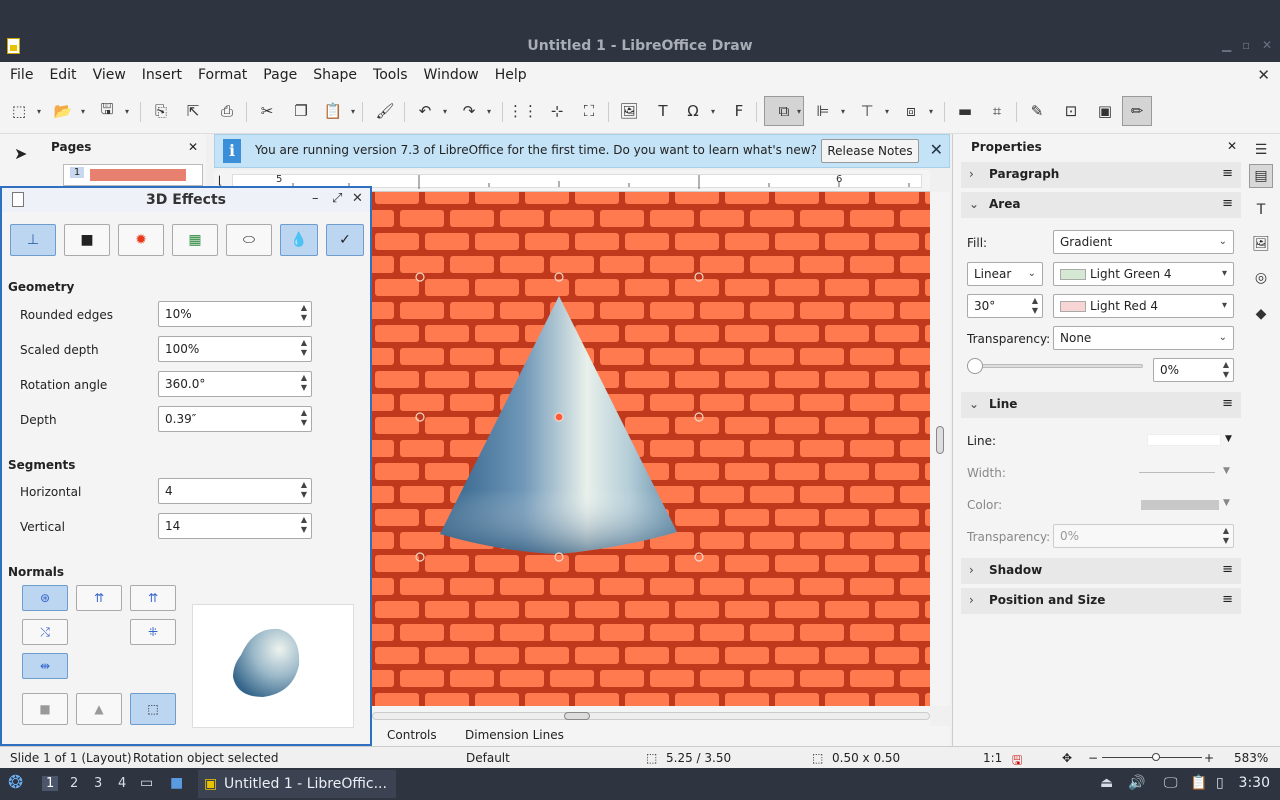 This screenshot has width=1280, height=800. I want to click on horizontal-scrollbar, so click(651, 716).